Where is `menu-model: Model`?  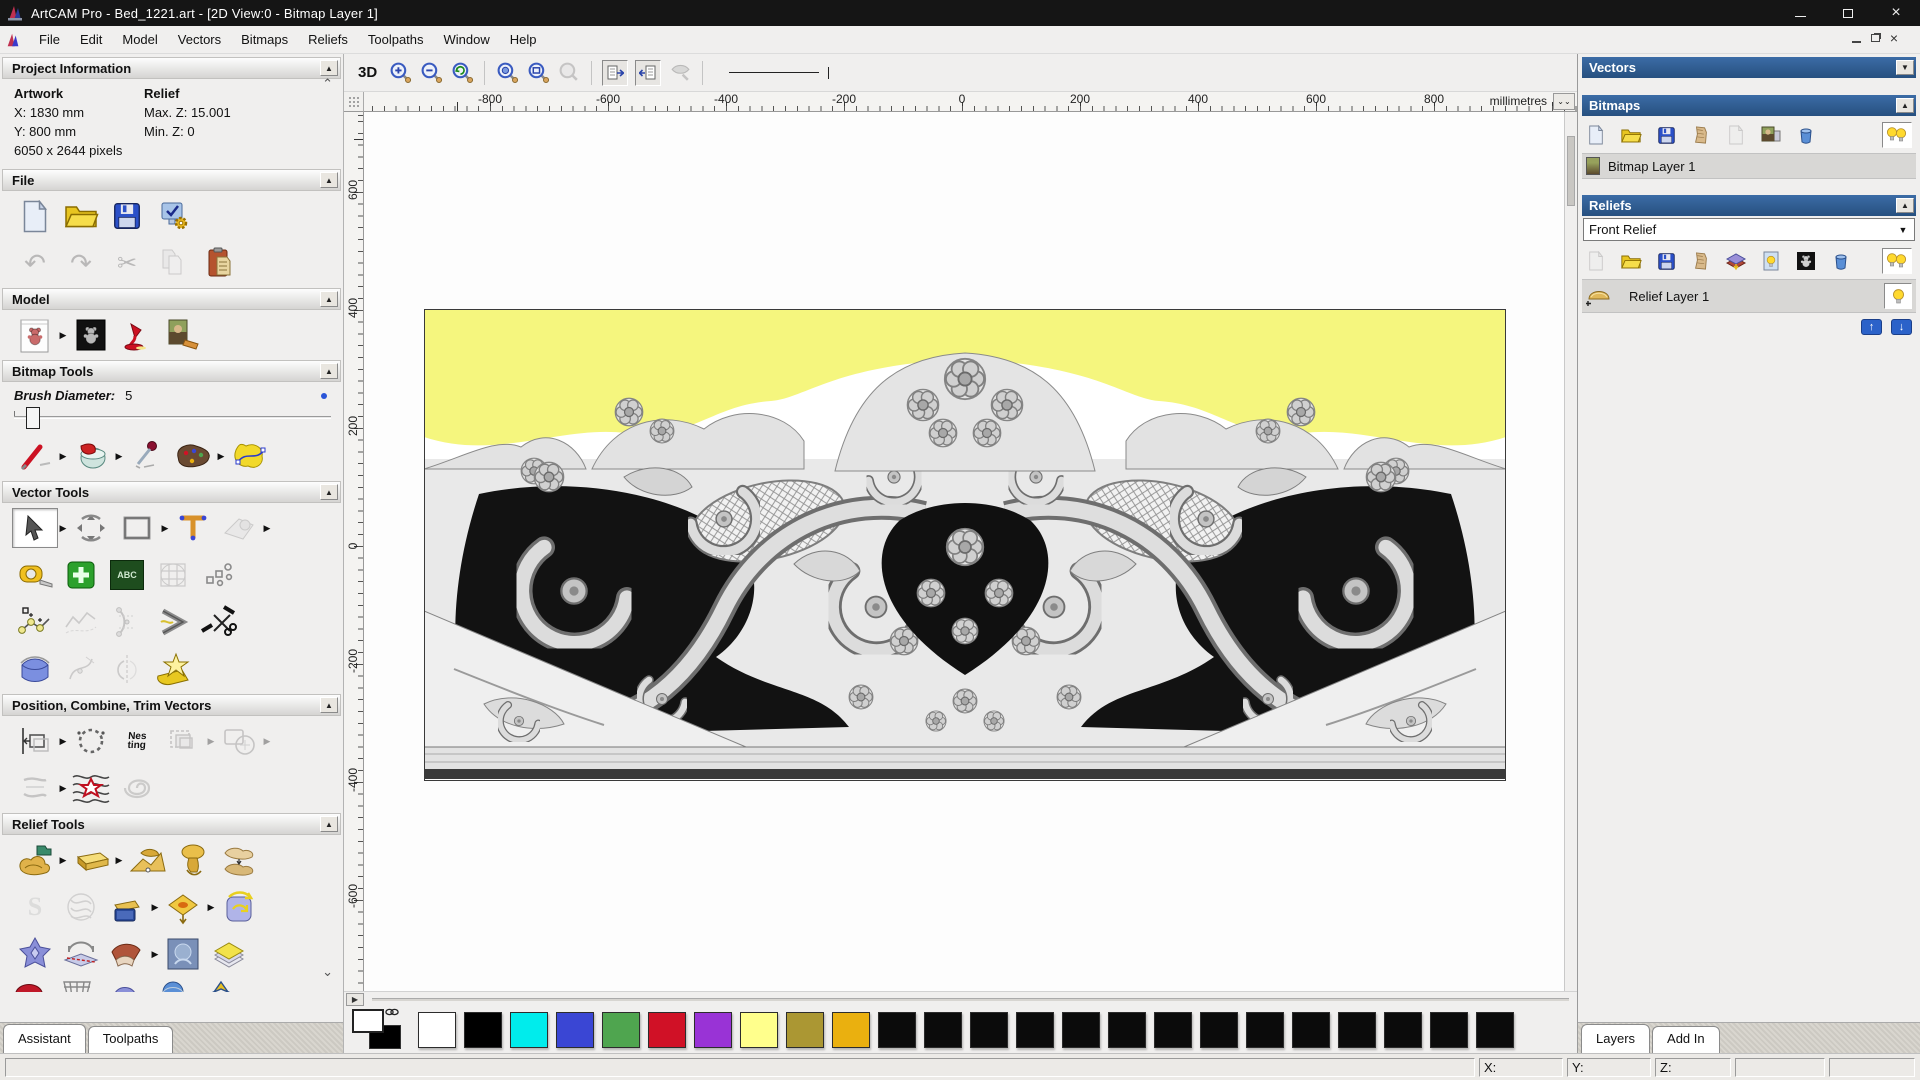 menu-model: Model is located at coordinates (139, 39).